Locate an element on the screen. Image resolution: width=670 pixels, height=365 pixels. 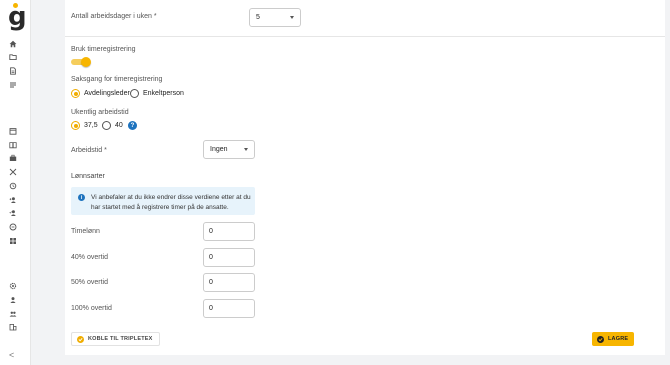
workflow-option-department-lead: Avdelingsleder is located at coordinates (100, 93).